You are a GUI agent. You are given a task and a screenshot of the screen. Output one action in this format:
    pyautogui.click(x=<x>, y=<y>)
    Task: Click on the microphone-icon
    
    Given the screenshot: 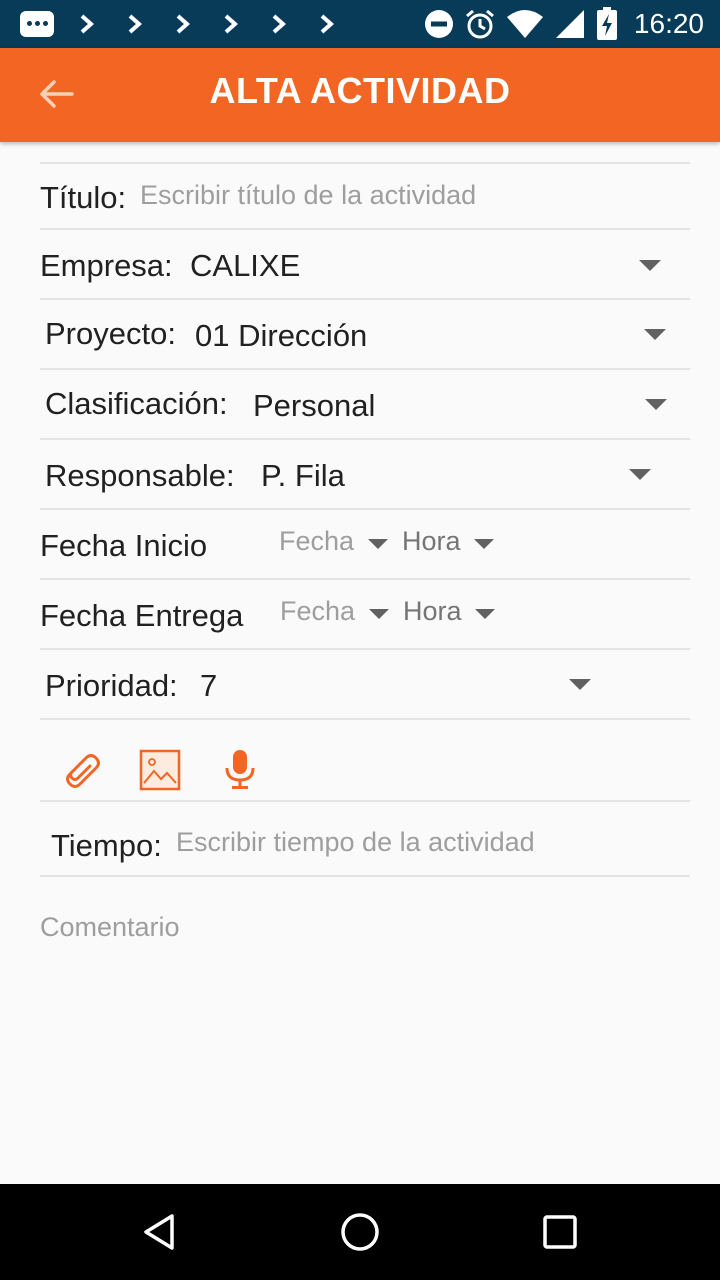 What is the action you would take?
    pyautogui.click(x=240, y=769)
    